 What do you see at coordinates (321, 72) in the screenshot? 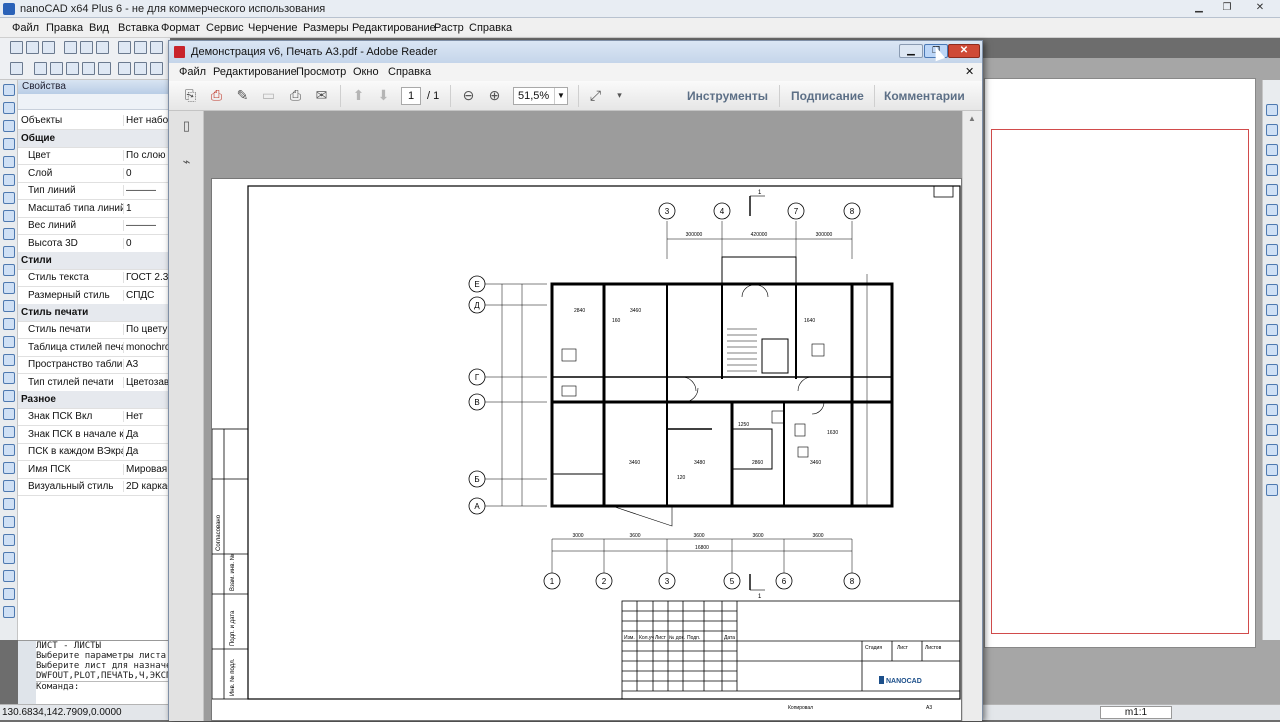
I see `reader-menu-view: Просмотр` at bounding box center [321, 72].